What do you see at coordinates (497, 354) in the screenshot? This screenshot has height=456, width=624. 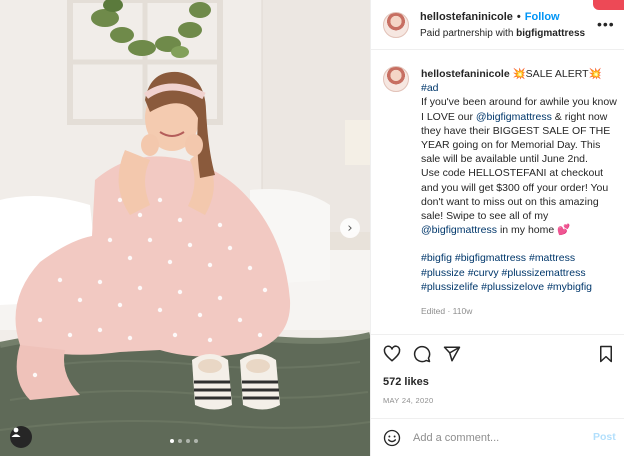 I see `action-bar` at bounding box center [497, 354].